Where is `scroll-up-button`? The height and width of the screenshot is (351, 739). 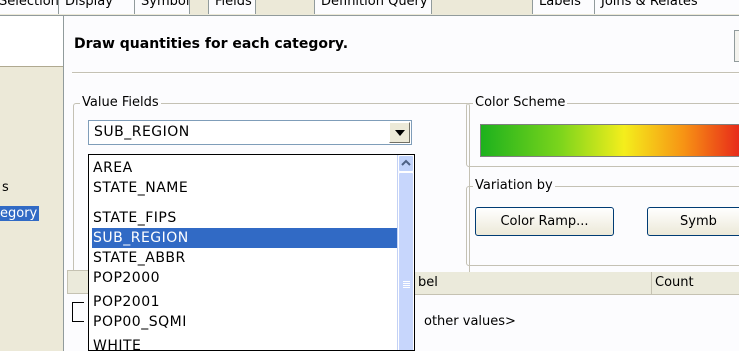 scroll-up-button is located at coordinates (406, 163).